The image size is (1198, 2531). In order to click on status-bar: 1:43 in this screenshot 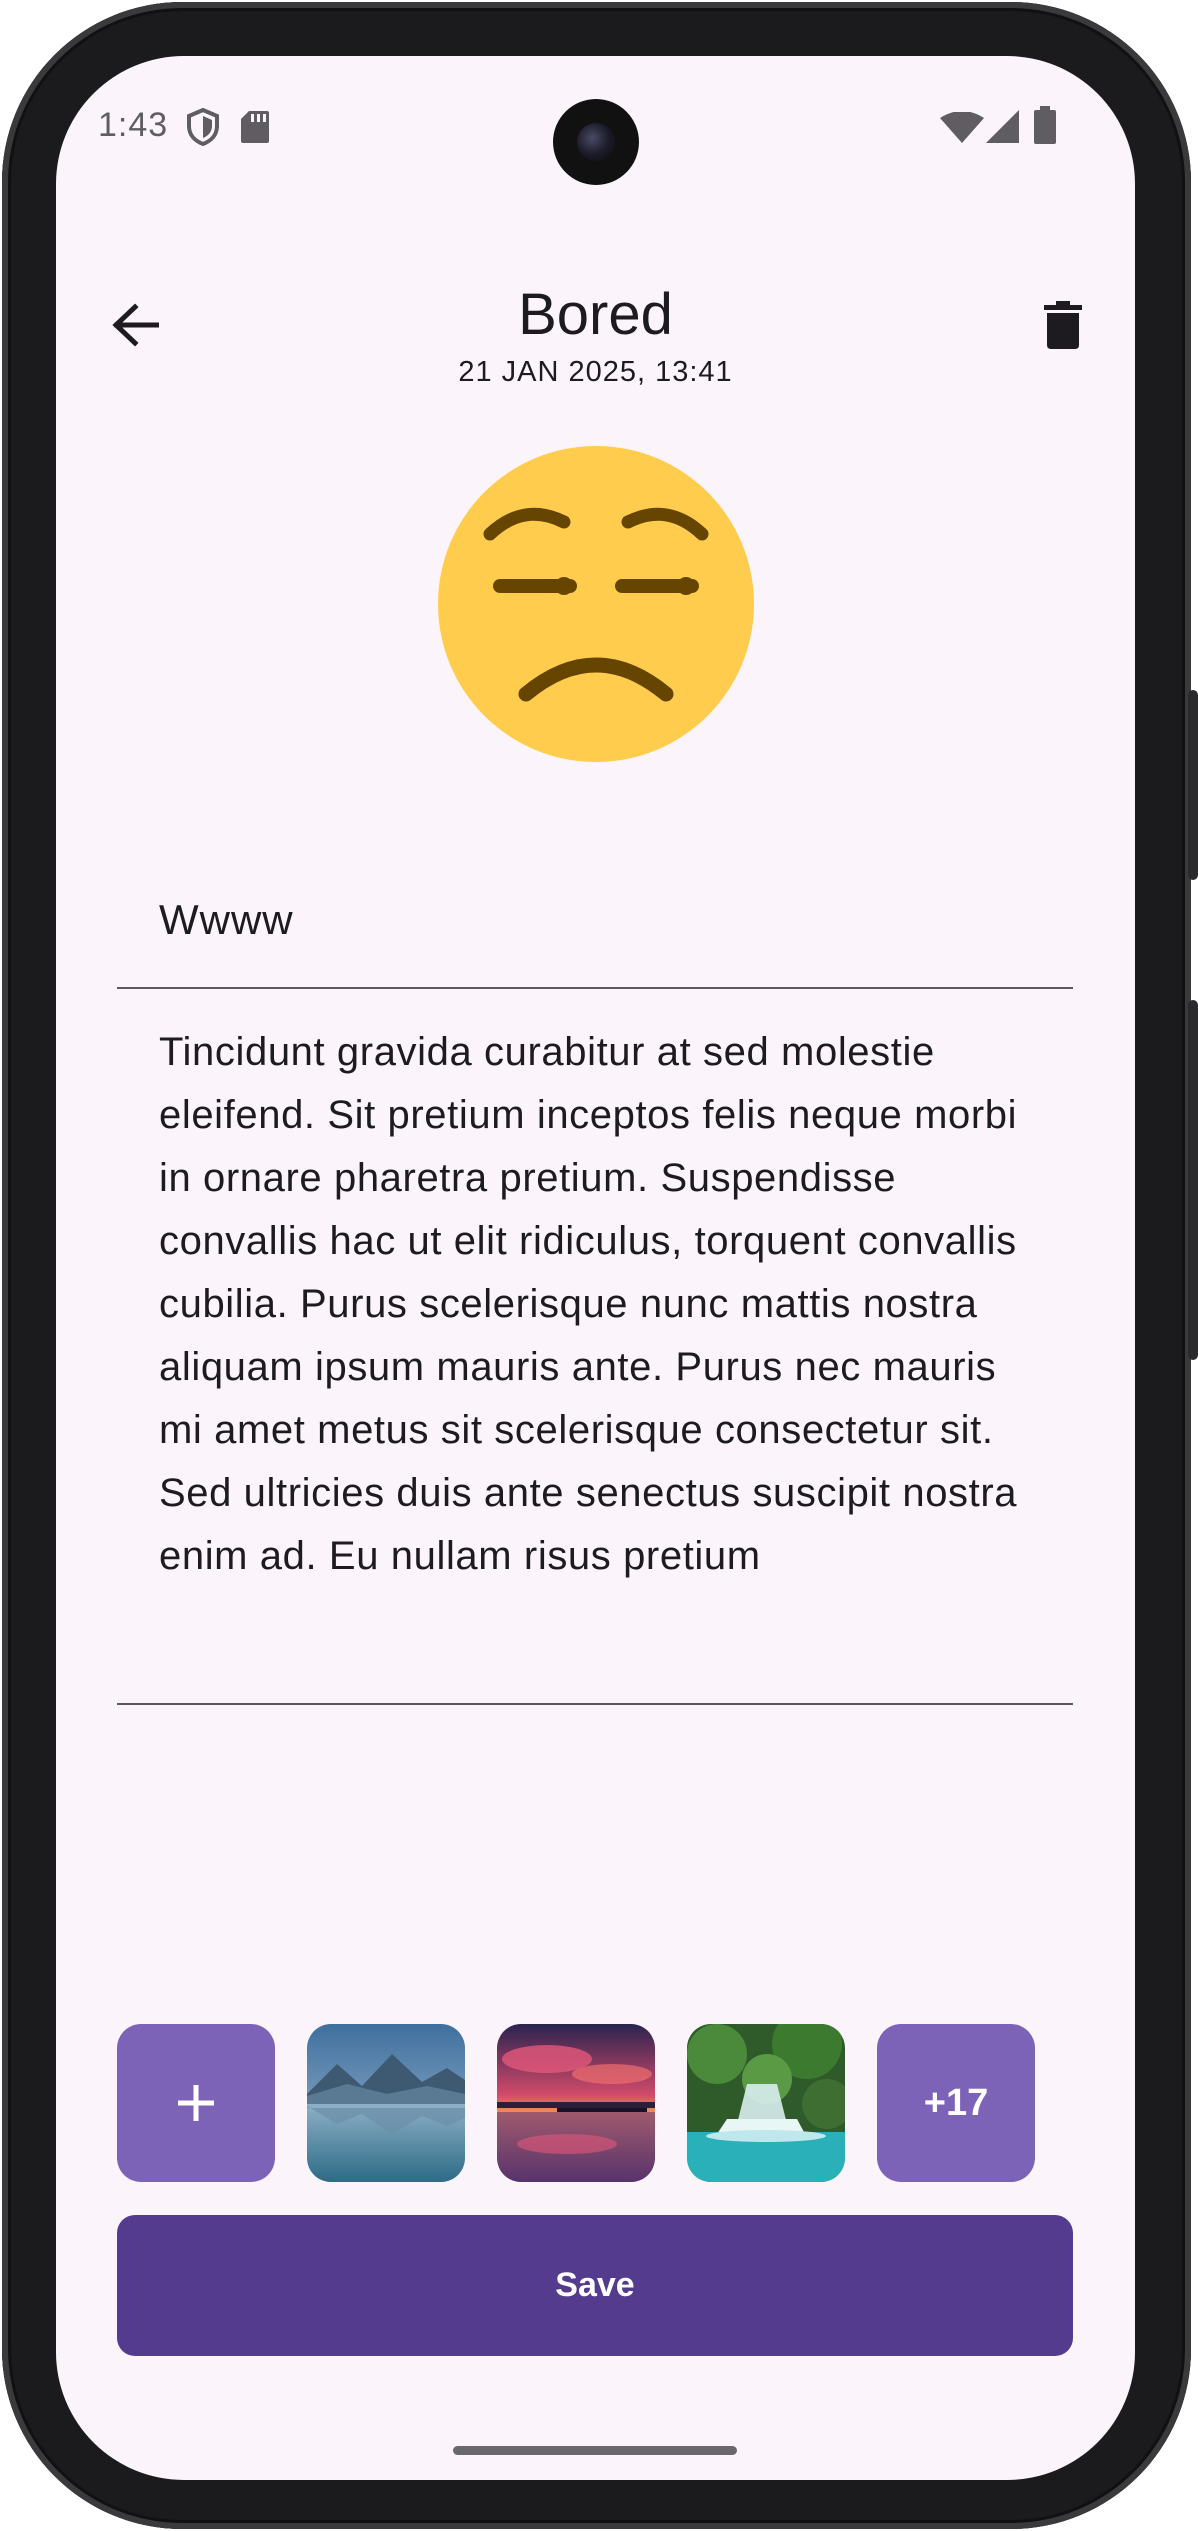, I will do `click(595, 126)`.